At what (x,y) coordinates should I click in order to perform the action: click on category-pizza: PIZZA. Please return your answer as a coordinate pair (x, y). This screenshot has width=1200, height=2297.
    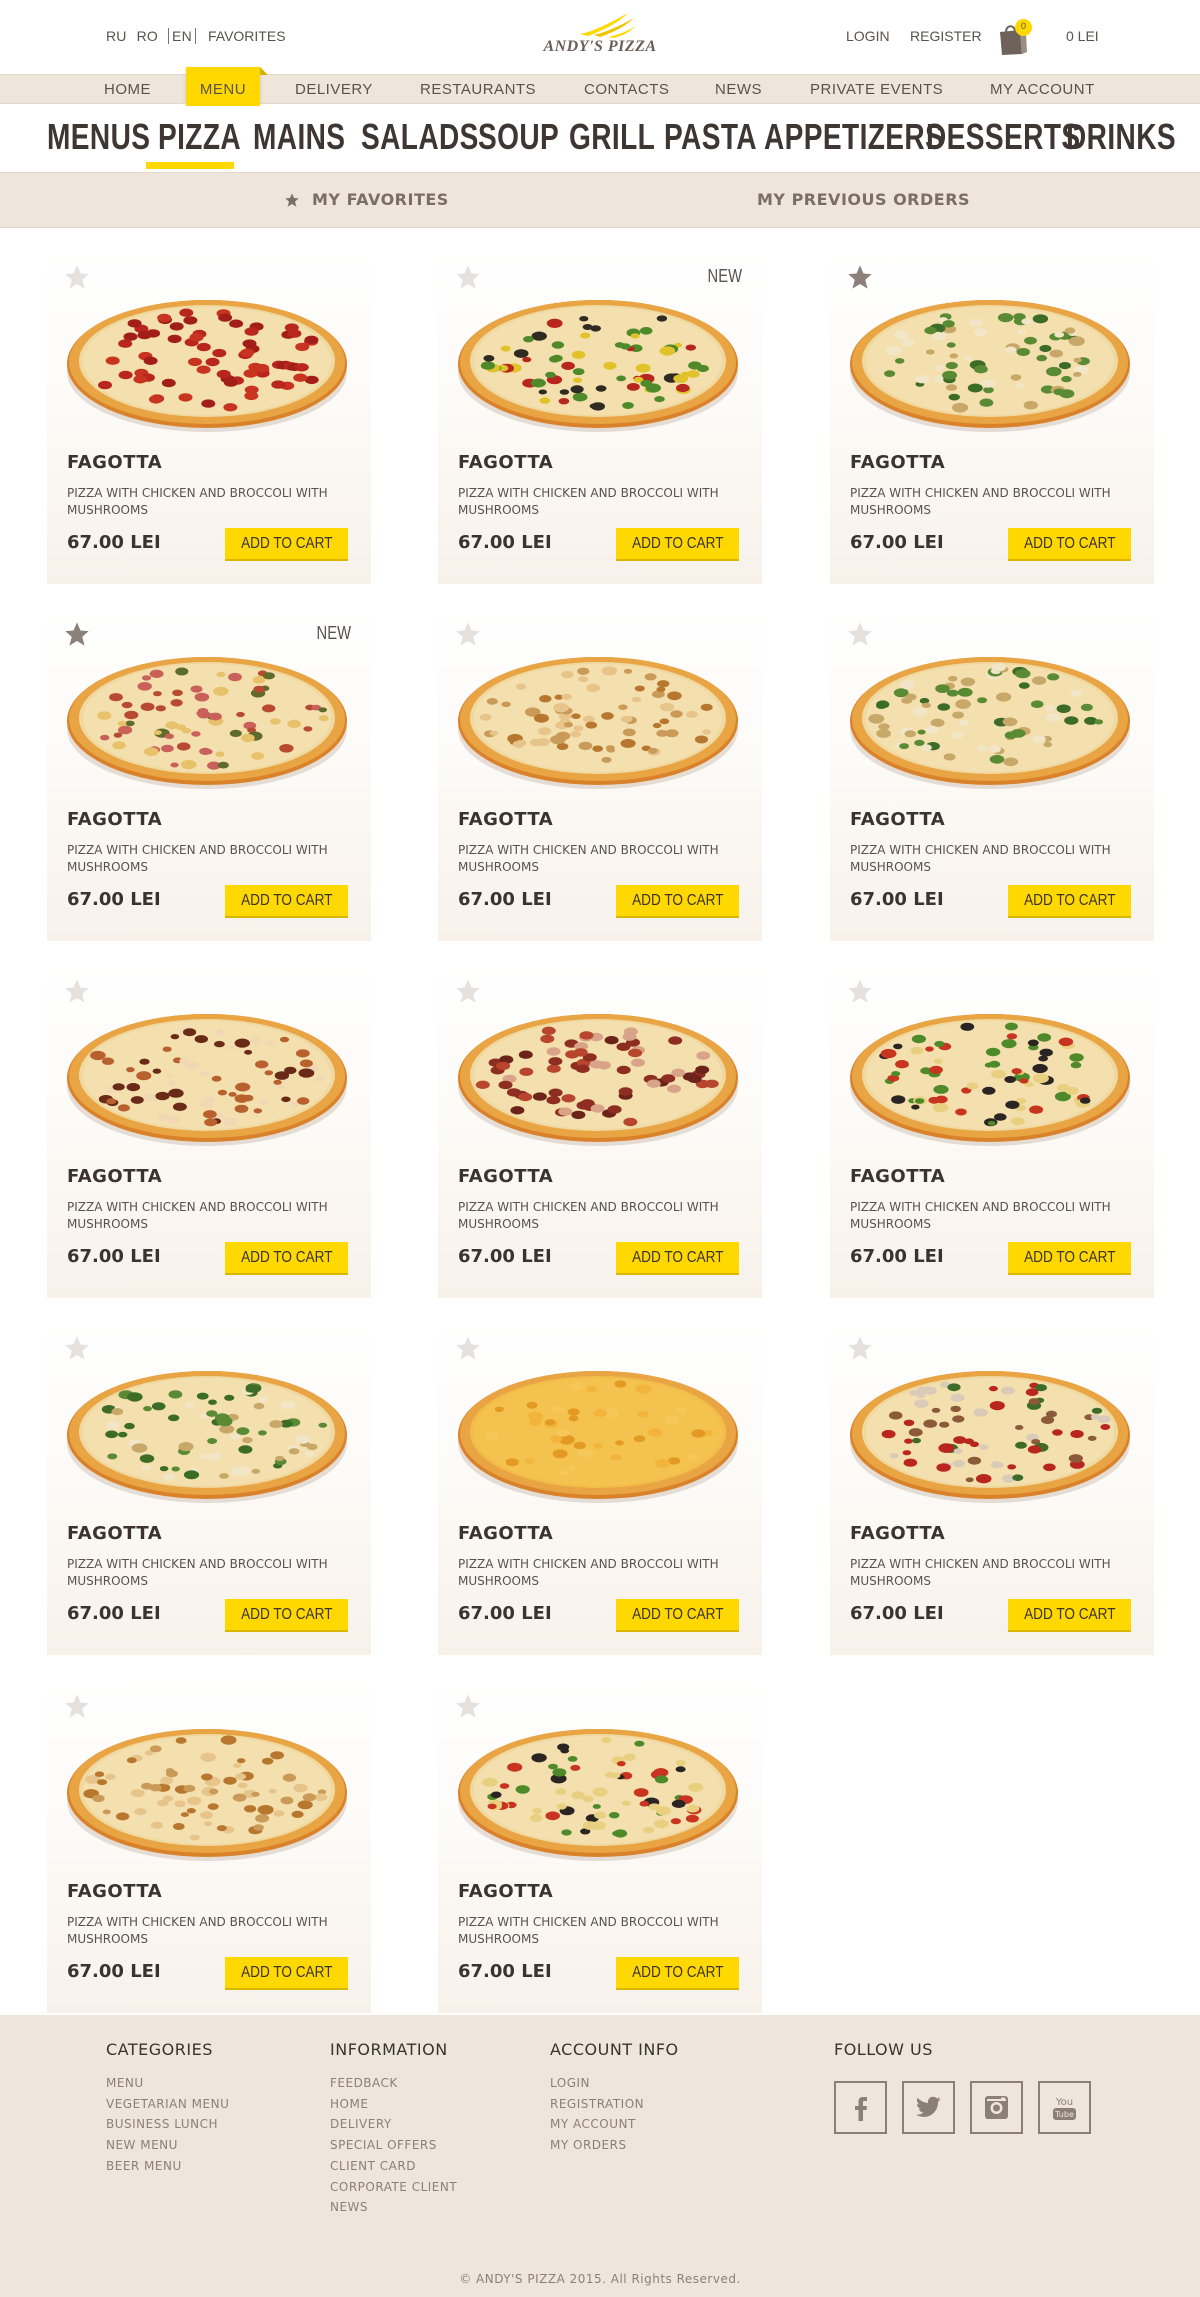
    Looking at the image, I should click on (199, 137).